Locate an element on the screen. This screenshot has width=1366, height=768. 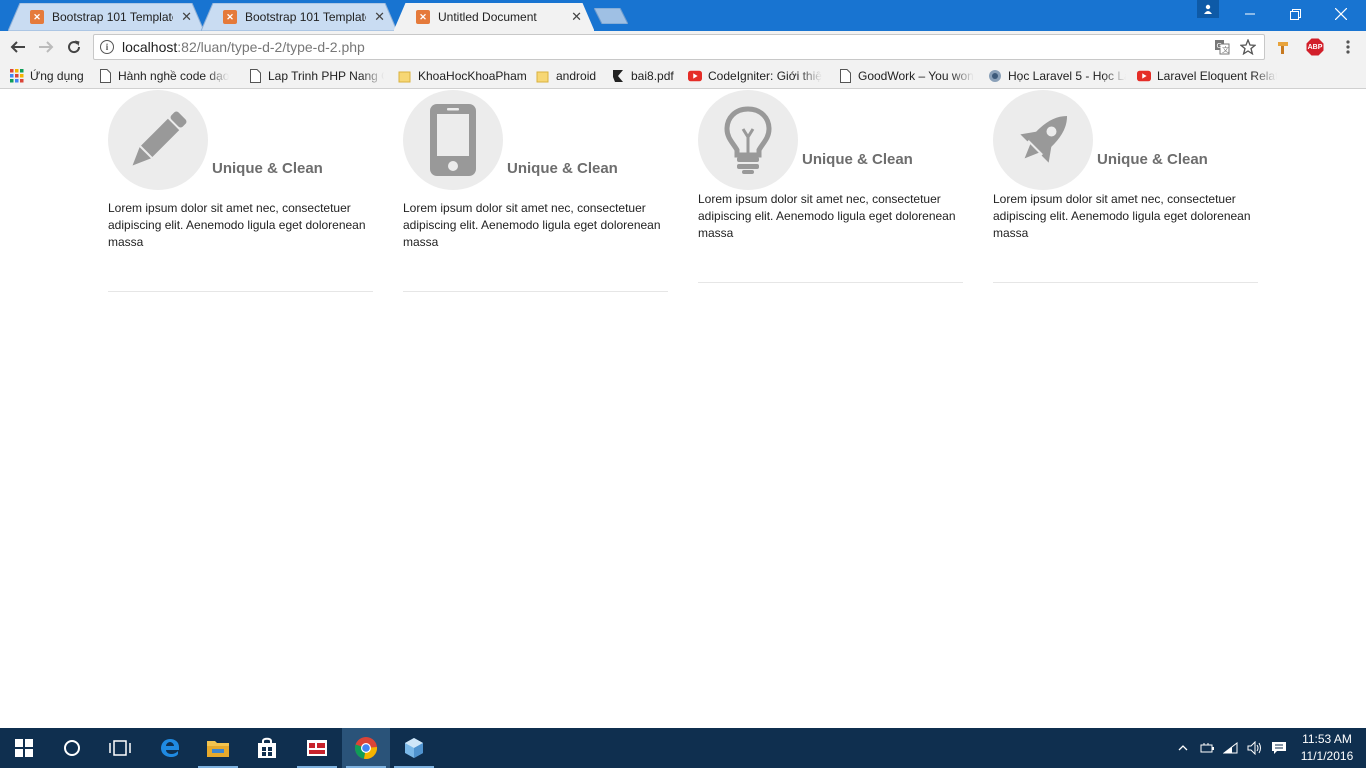
bookmark-folder: KhoaHocKhoaPham is located at coordinates (462, 76).